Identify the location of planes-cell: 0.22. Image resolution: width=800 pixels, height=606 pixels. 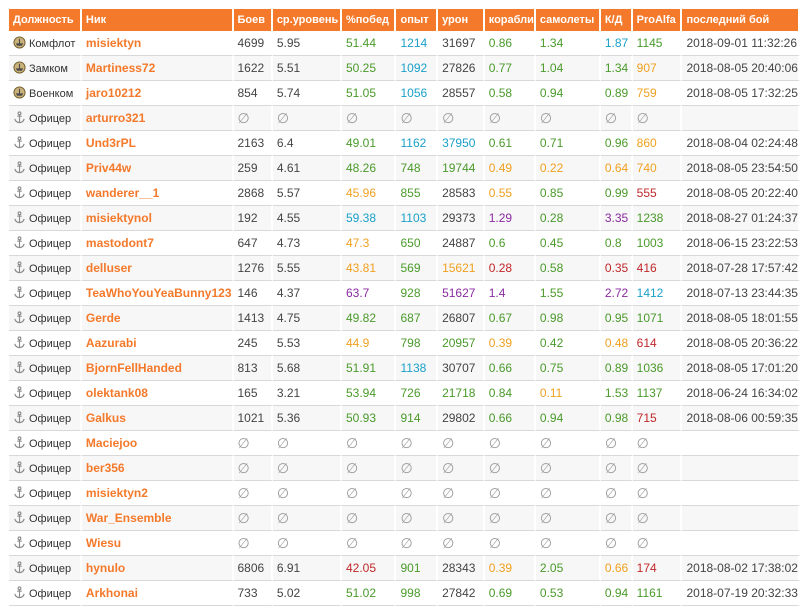
(568, 168).